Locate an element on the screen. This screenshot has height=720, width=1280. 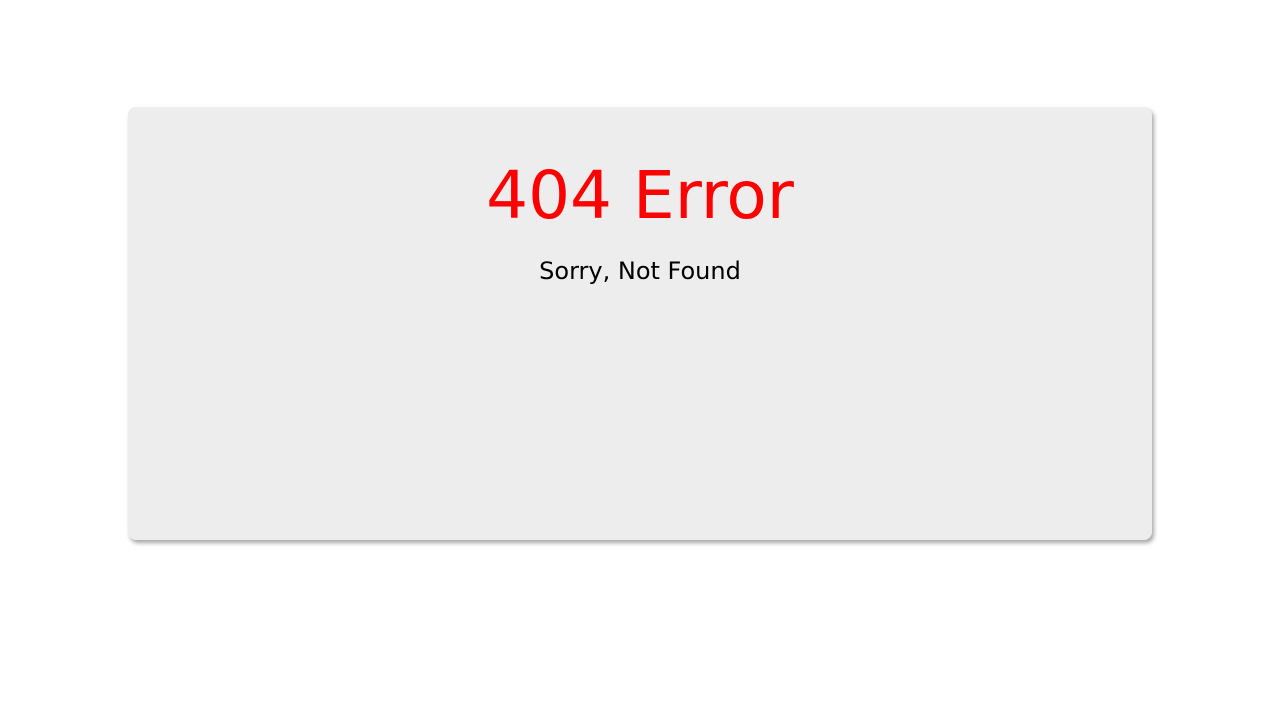
error-title: 404 Error is located at coordinates (640, 195).